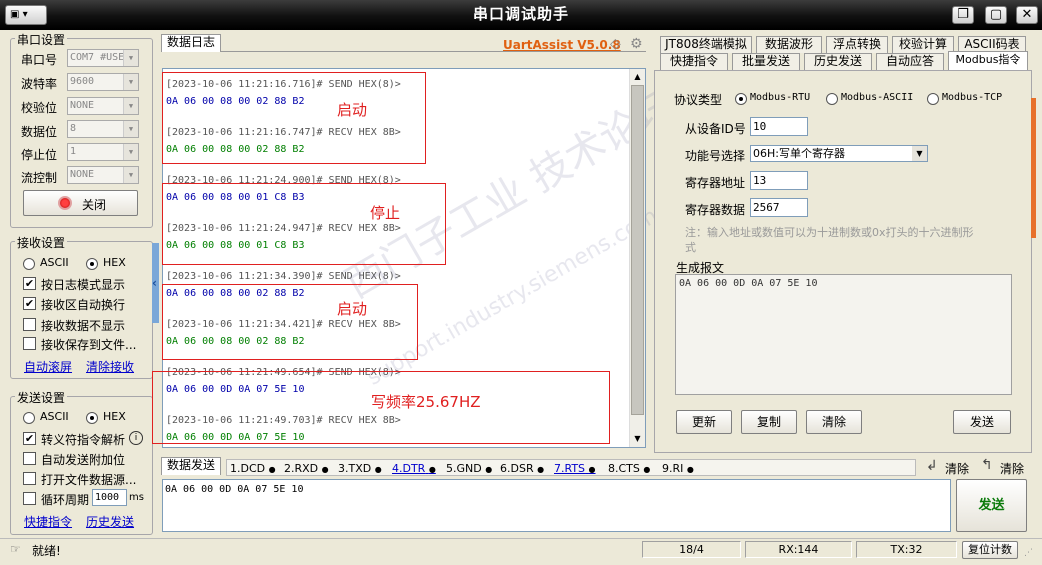 The image size is (1042, 565). Describe the element at coordinates (923, 44) in the screenshot. I see `tab-checksum: 校验计算` at that location.